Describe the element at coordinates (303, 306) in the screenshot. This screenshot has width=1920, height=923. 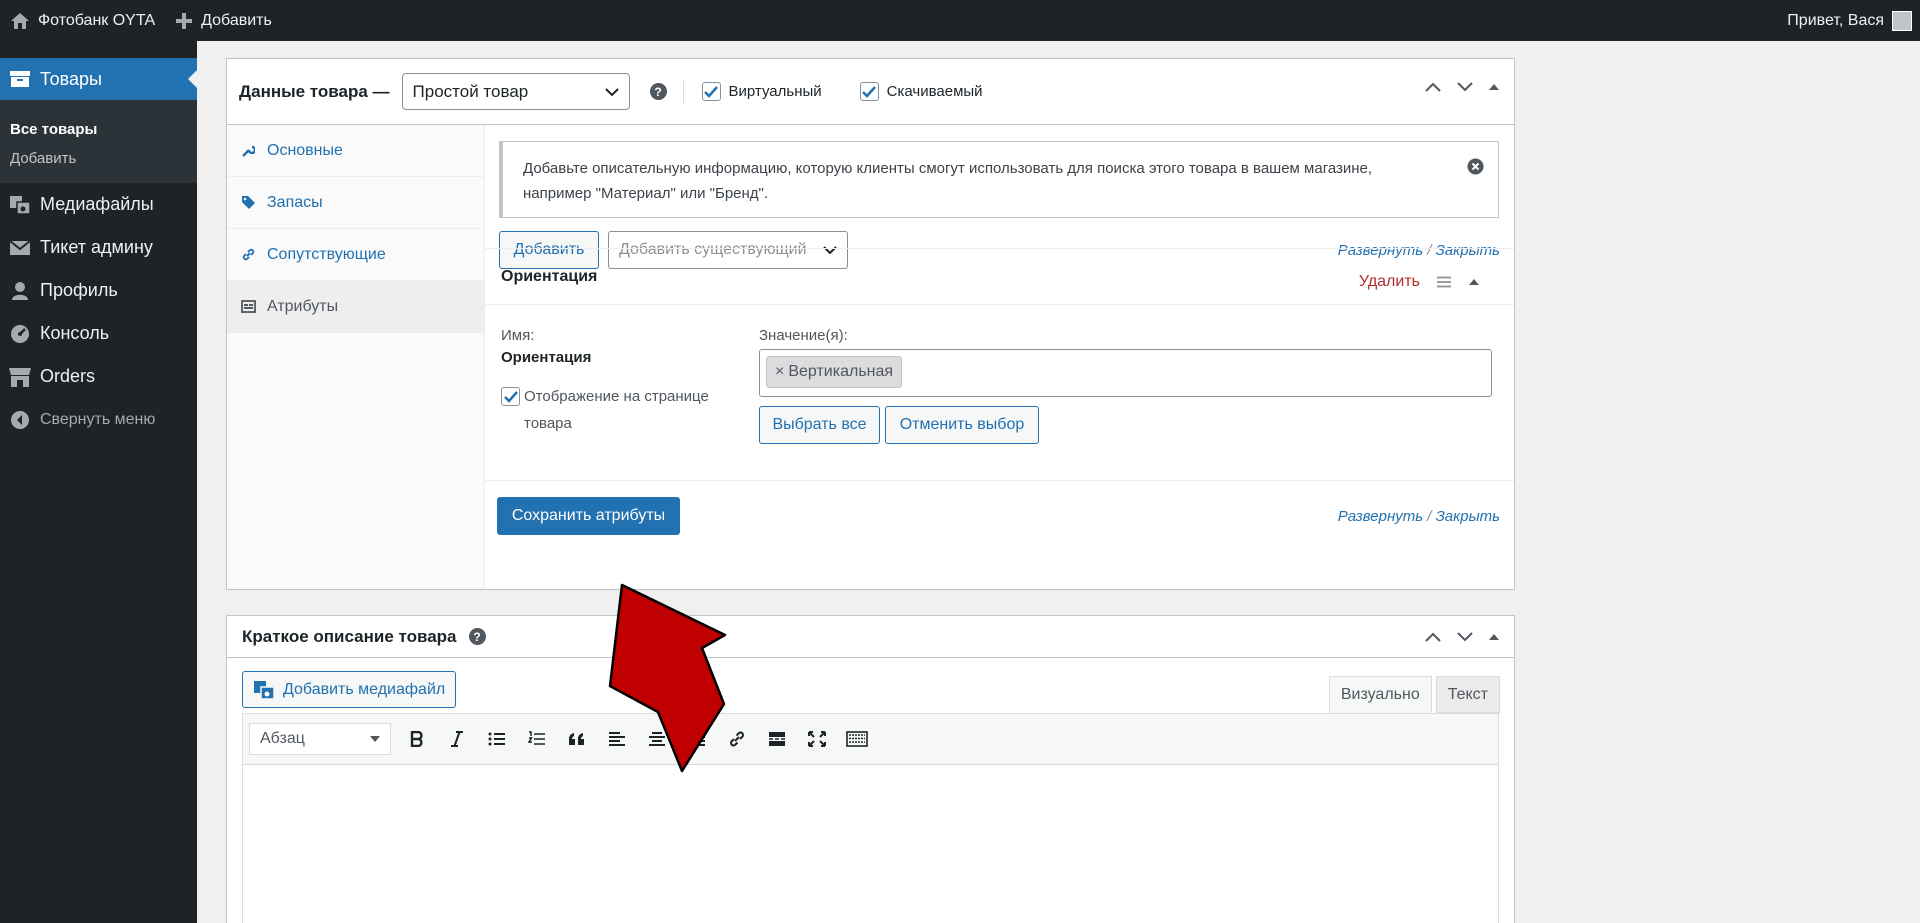
I see `tab-label: Атрибуты` at that location.